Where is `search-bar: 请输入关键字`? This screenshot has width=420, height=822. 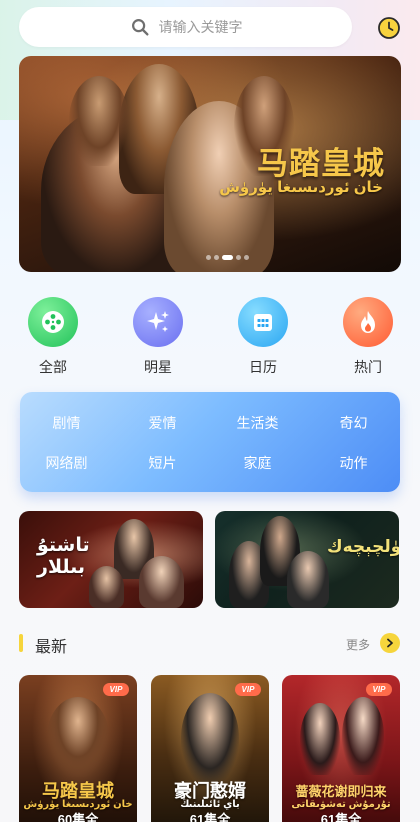 search-bar: 请输入关键字 is located at coordinates (185, 27).